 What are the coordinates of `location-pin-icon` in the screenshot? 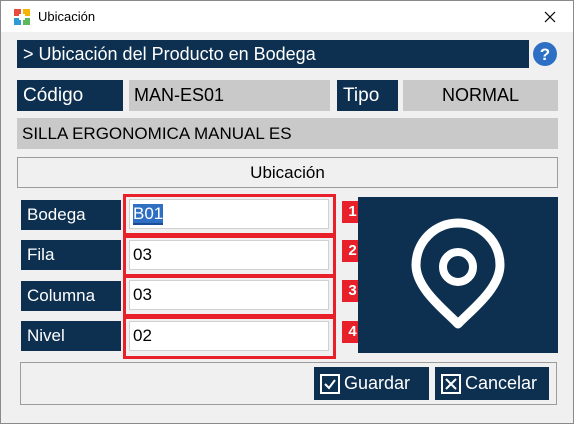 It's located at (458, 273).